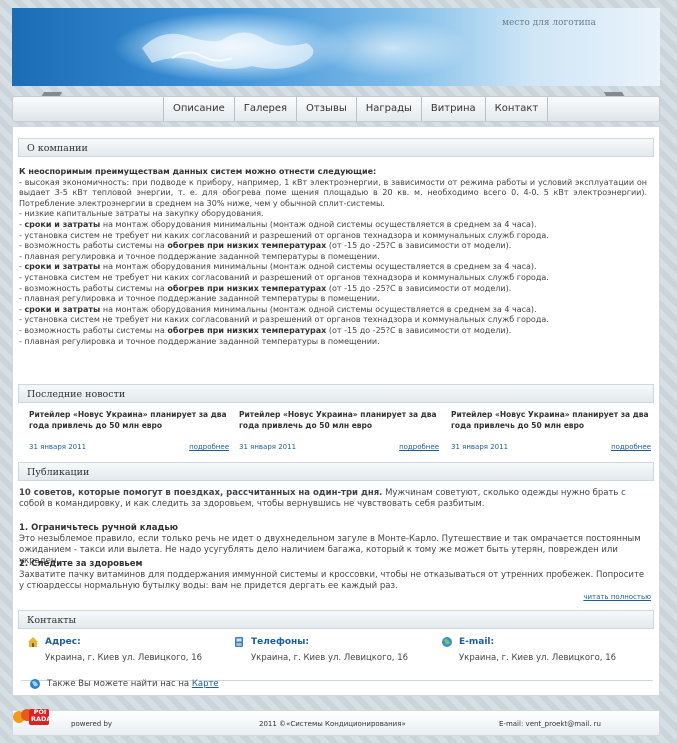 Image resolution: width=677 pixels, height=743 pixels. What do you see at coordinates (549, 23) in the screenshot?
I see `logo-placeholder: место для логотипа` at bounding box center [549, 23].